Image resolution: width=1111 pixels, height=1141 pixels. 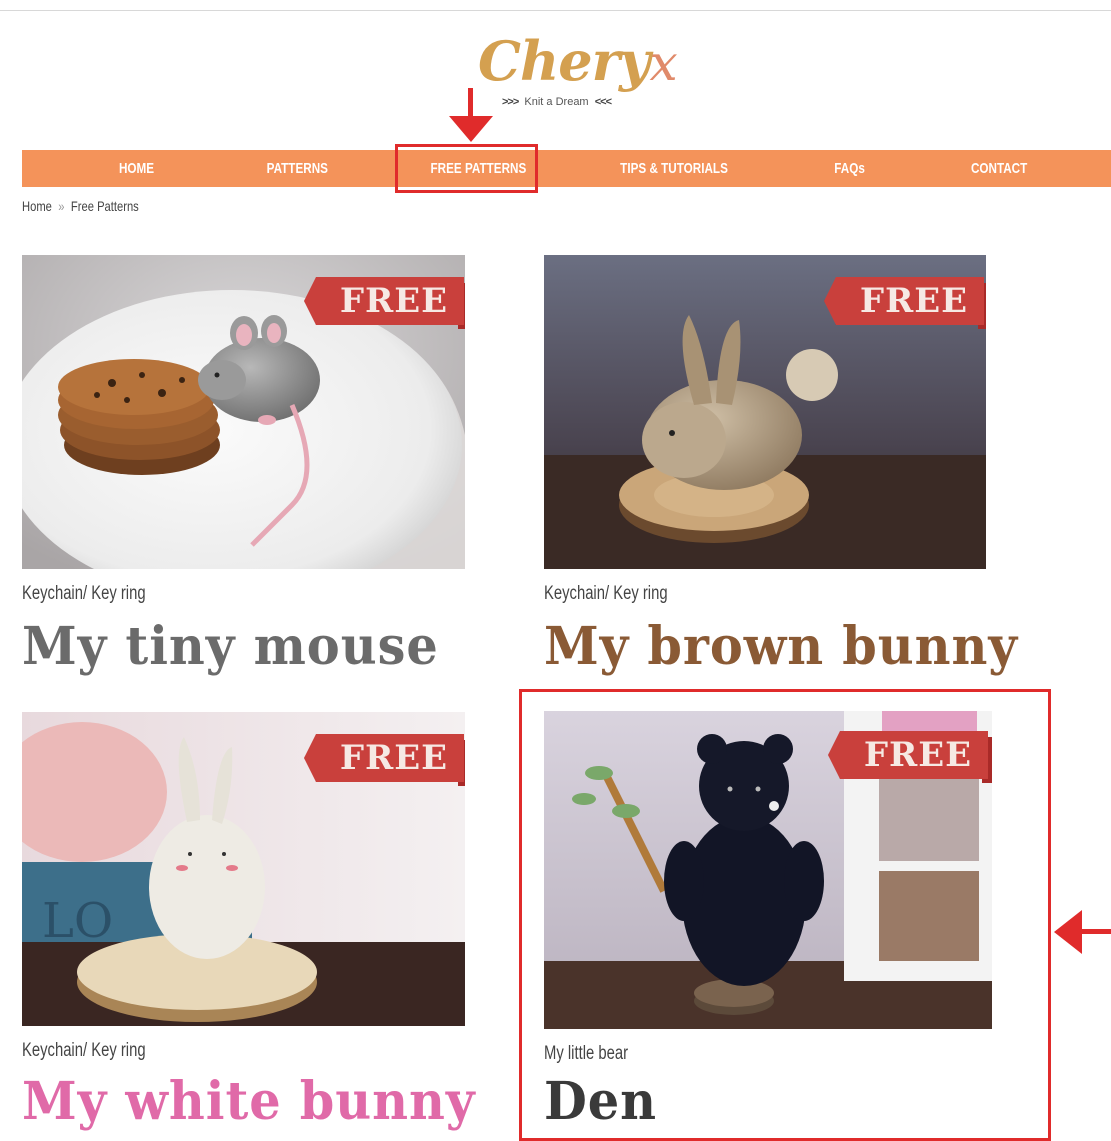 I want to click on annotation-arrow-down, so click(x=470, y=103).